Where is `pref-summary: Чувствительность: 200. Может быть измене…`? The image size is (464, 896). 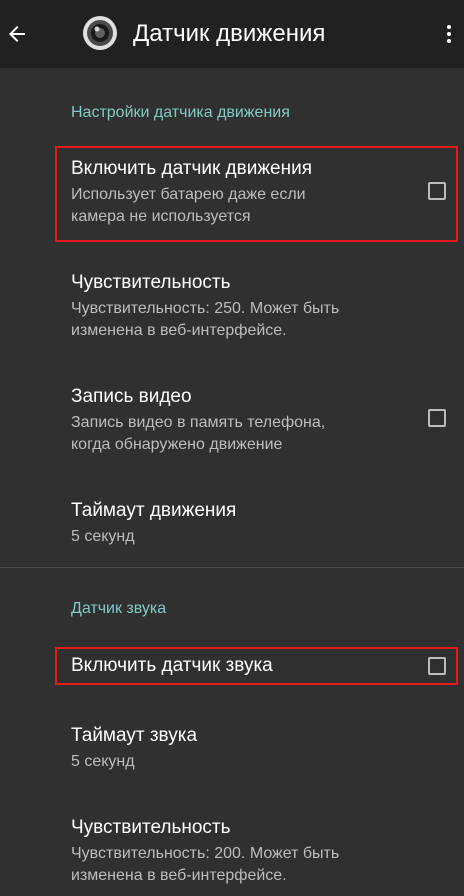 pref-summary: Чувствительность: 200. Может быть измене… is located at coordinates (205, 864).